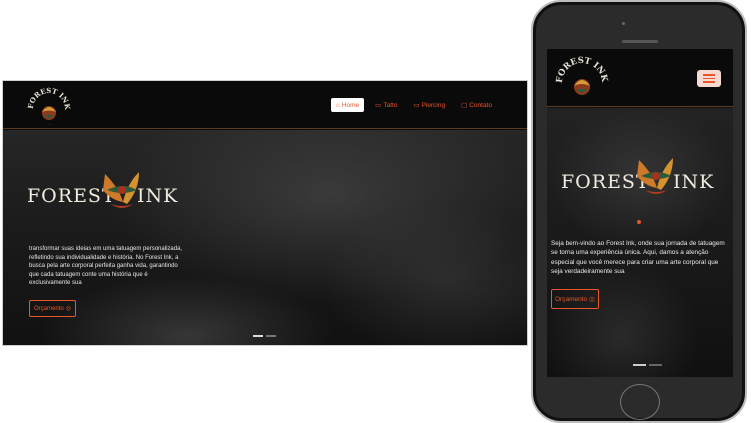 Image resolution: width=751 pixels, height=423 pixels. What do you see at coordinates (640, 41) in the screenshot?
I see `phone-speaker` at bounding box center [640, 41].